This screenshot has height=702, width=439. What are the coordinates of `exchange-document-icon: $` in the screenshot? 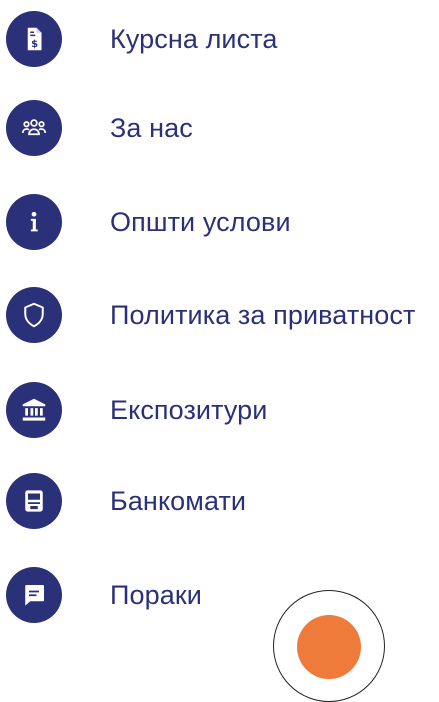 It's located at (34, 39).